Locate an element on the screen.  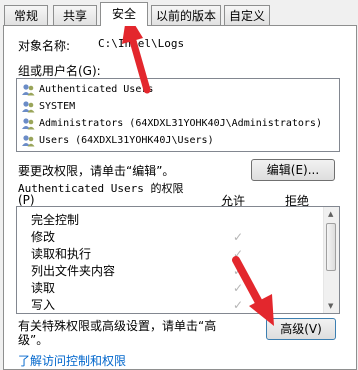
tab-security: 安全 is located at coordinates (124, 14).